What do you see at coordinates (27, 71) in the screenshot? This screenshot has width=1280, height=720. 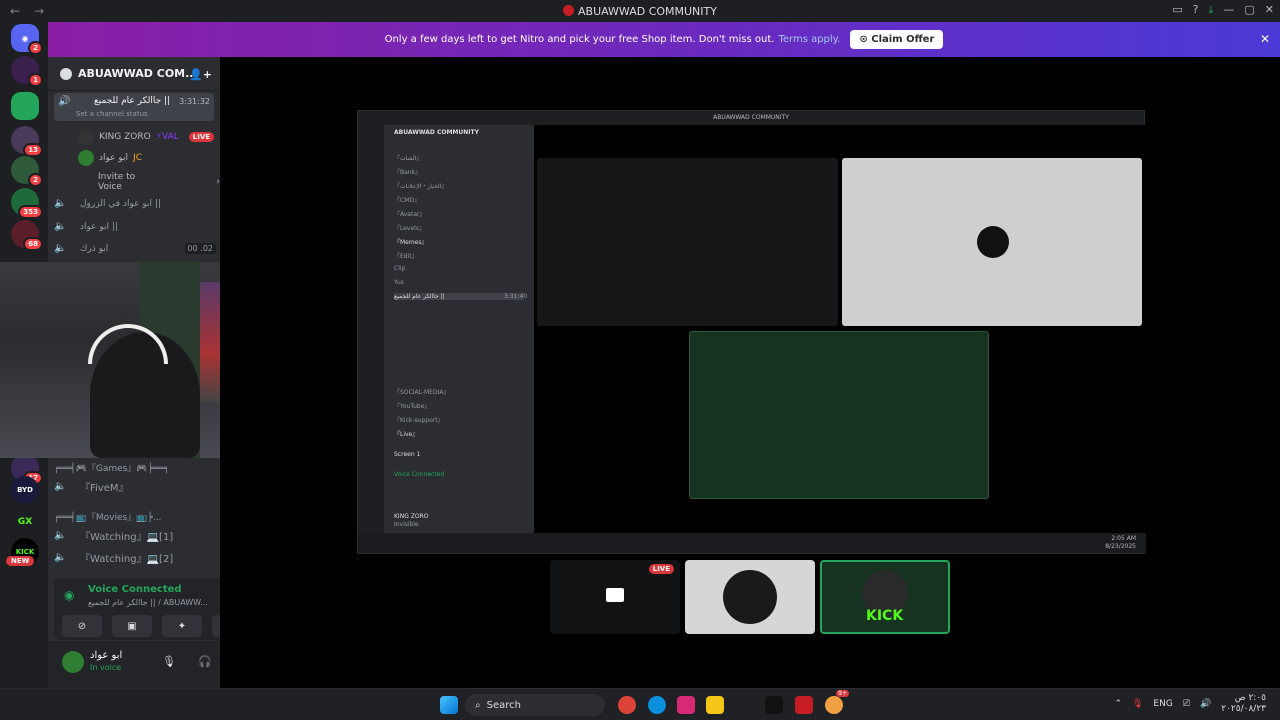 I see `server-icon: 1` at bounding box center [27, 71].